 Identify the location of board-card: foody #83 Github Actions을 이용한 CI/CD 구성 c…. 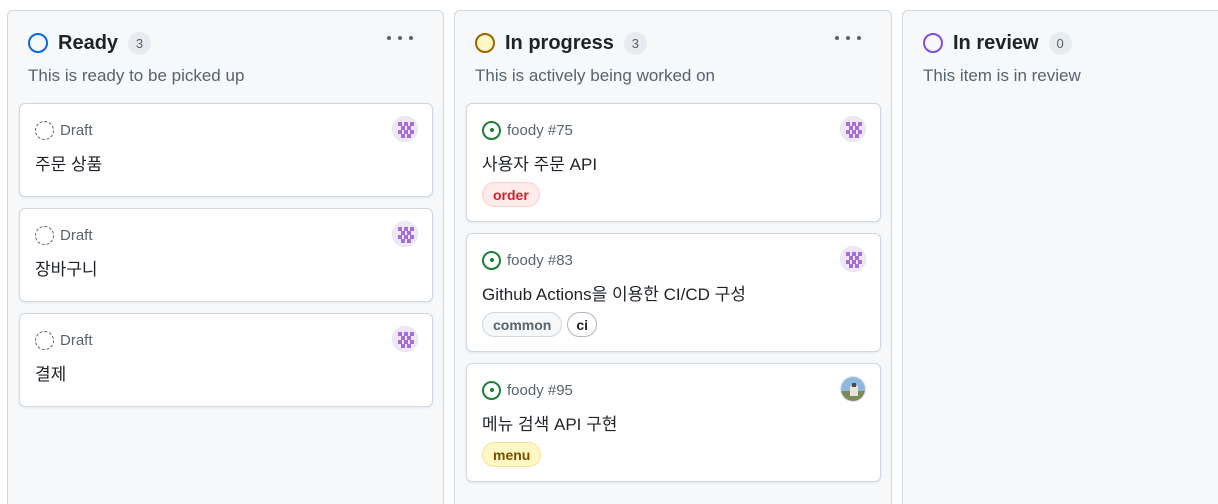
(673, 292).